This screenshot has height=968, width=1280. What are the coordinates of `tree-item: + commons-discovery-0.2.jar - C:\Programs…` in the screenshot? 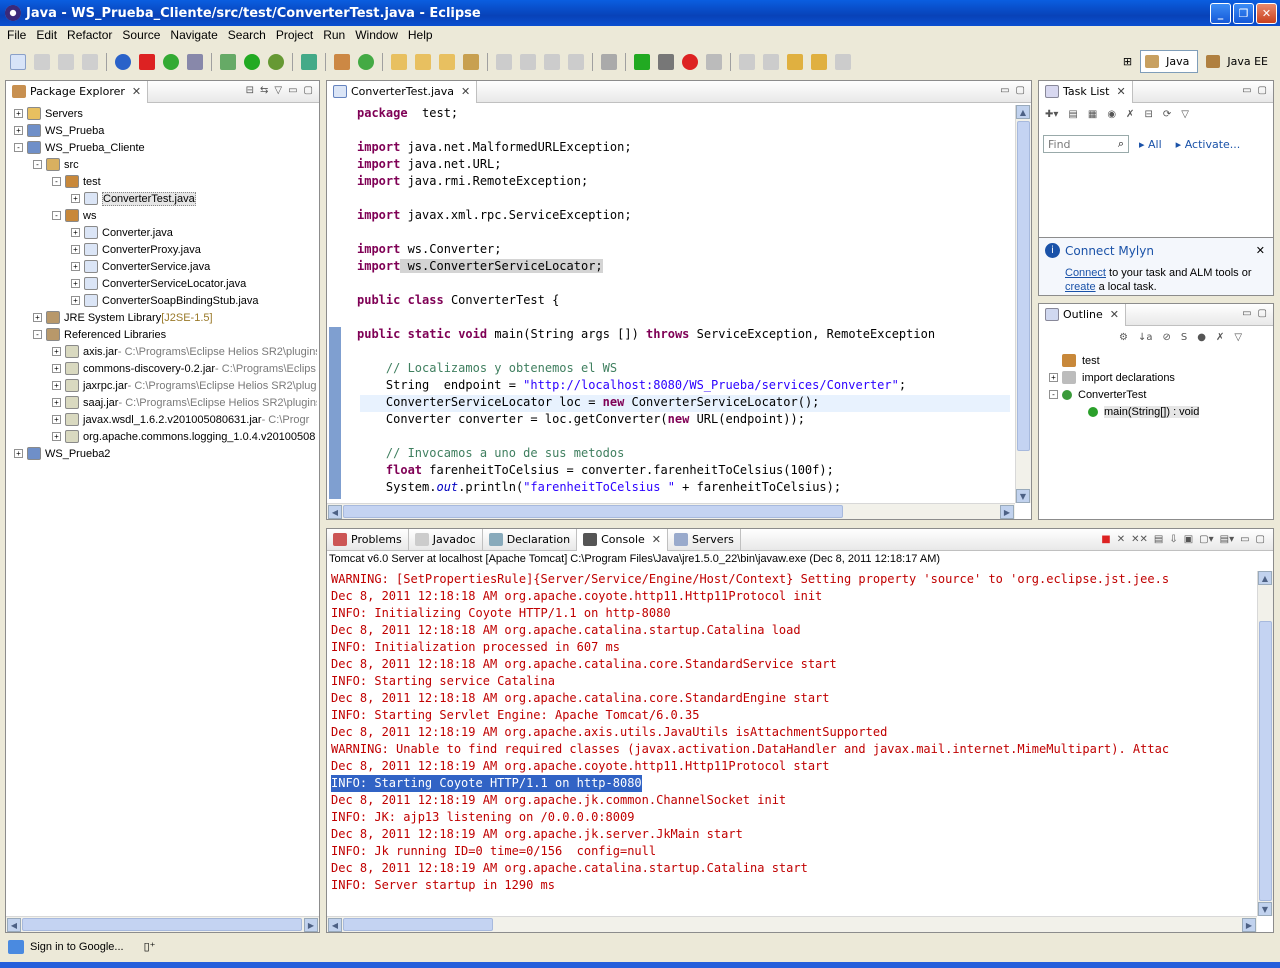 It's located at (162, 368).